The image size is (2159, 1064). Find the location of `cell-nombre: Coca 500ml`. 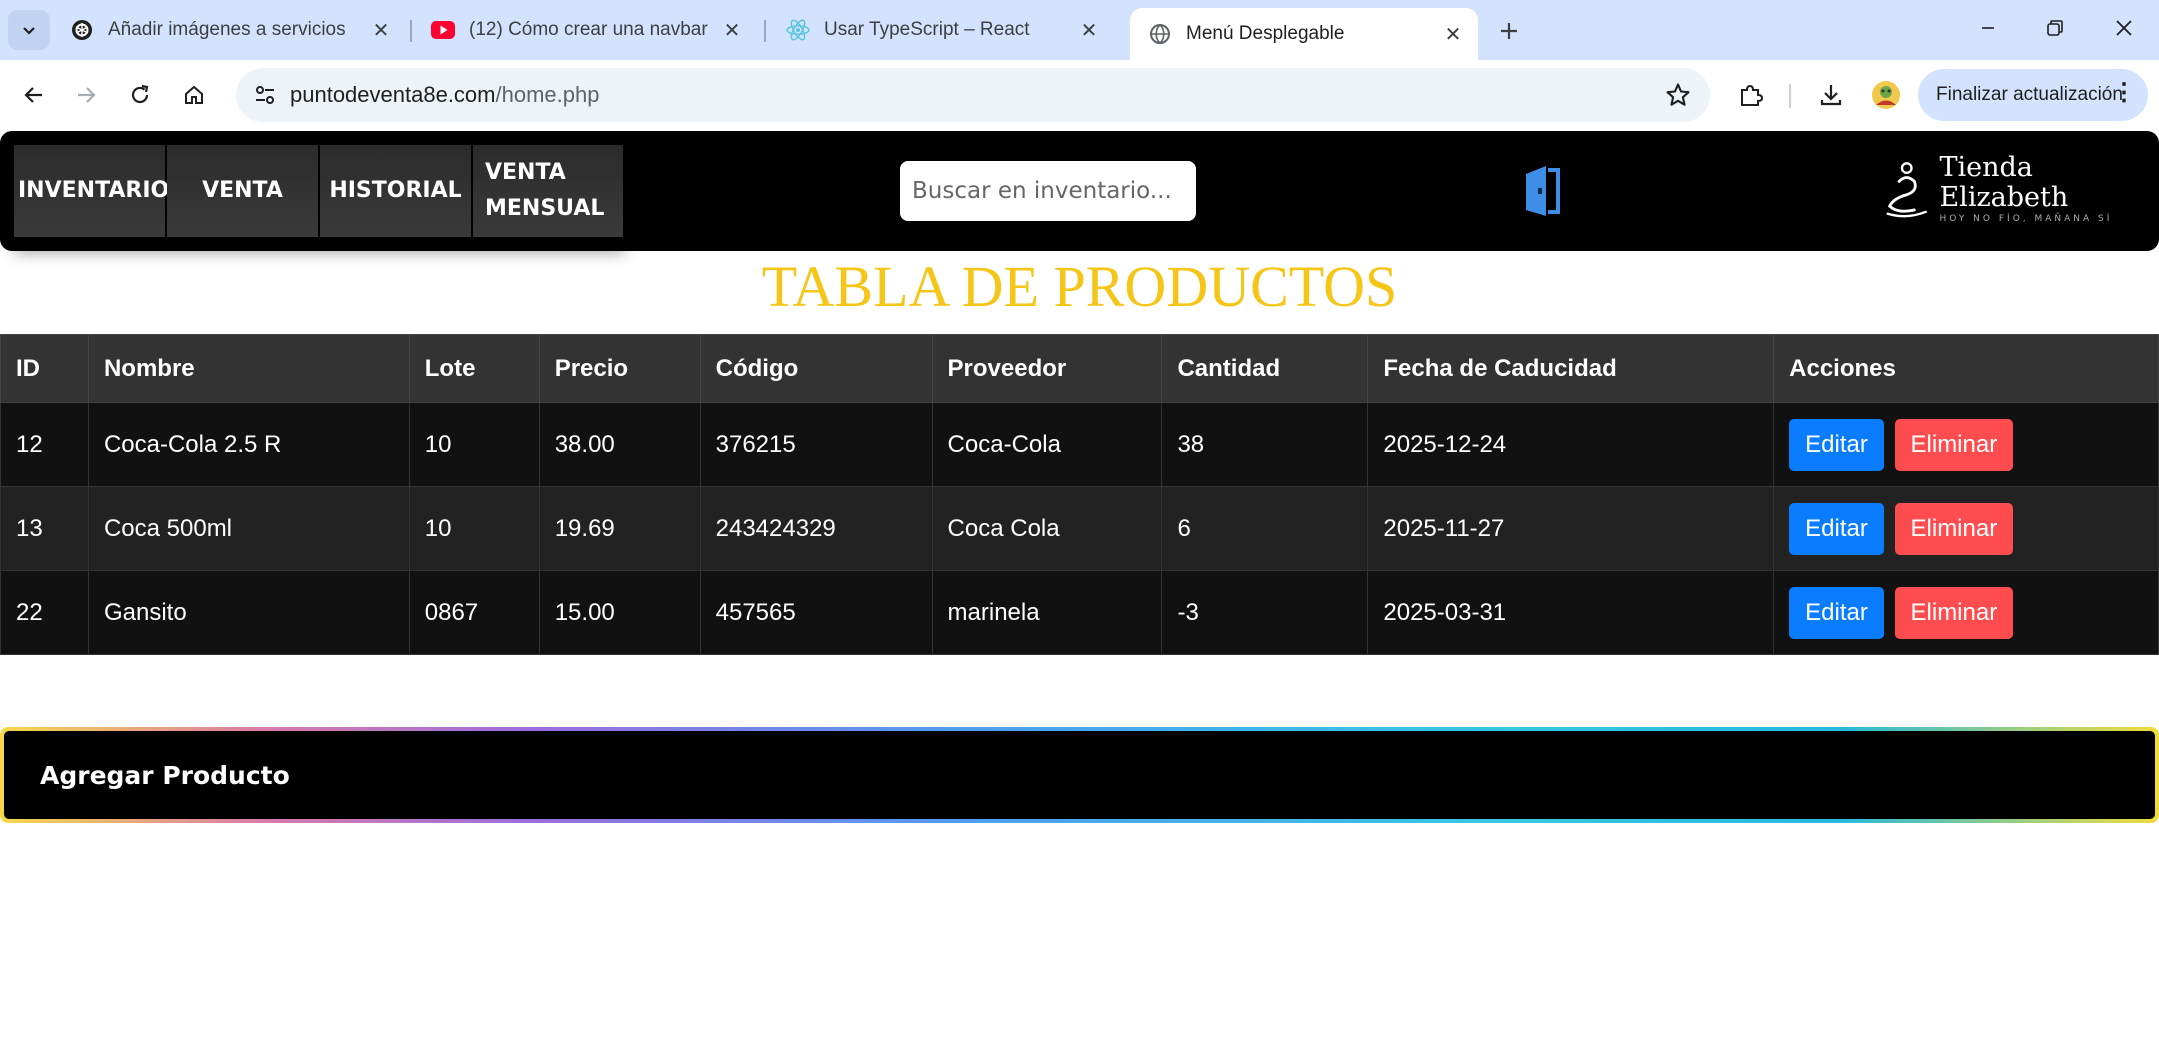

cell-nombre: Coca 500ml is located at coordinates (248, 528).